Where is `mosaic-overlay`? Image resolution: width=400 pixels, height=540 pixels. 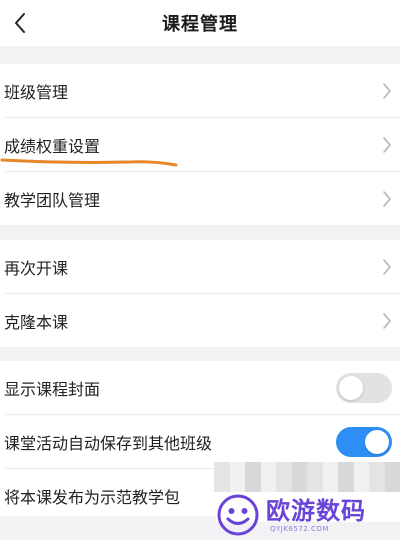
mosaic-overlay is located at coordinates (307, 477).